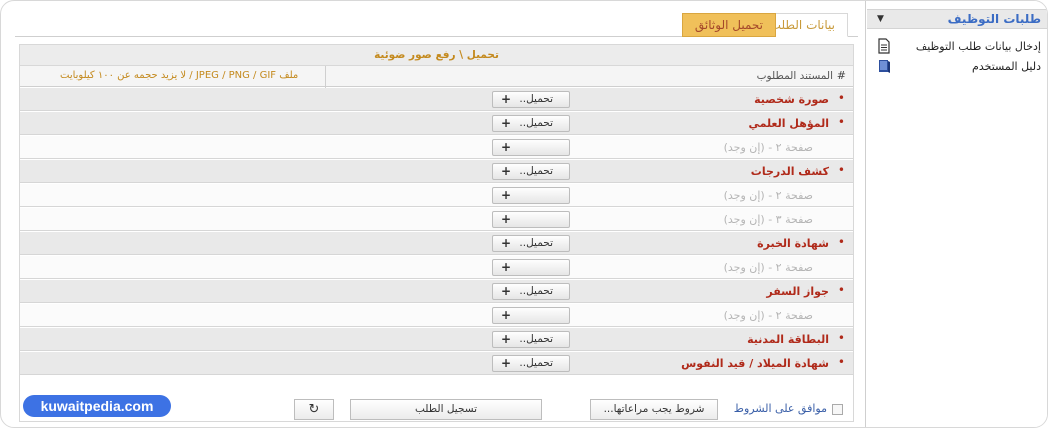  I want to click on sidebar-item-label: دليل المستخدم, so click(1006, 66).